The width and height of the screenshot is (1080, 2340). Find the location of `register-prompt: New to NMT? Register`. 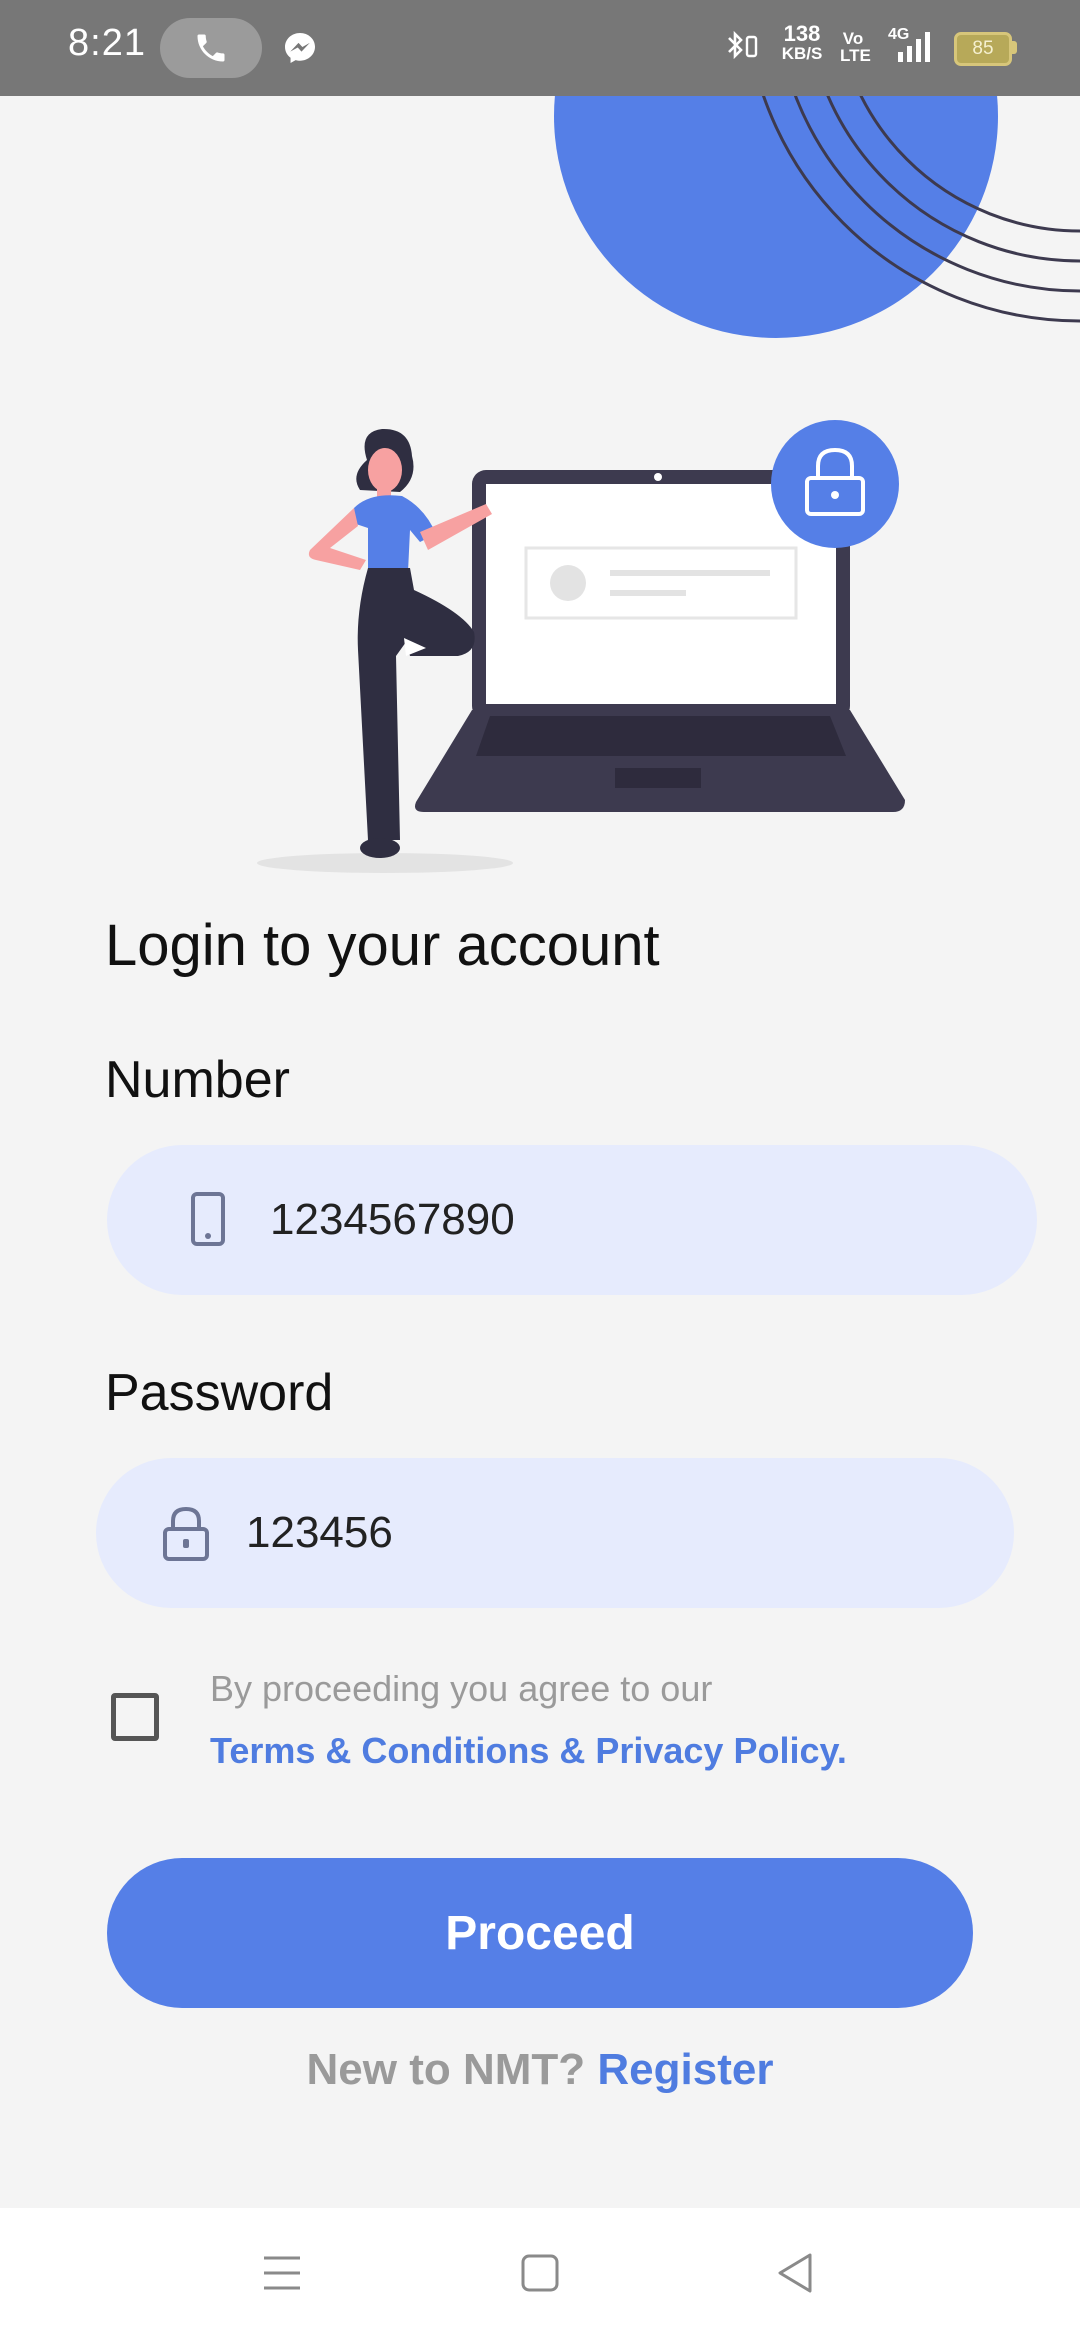

register-prompt: New to NMT? Register is located at coordinates (540, 2070).